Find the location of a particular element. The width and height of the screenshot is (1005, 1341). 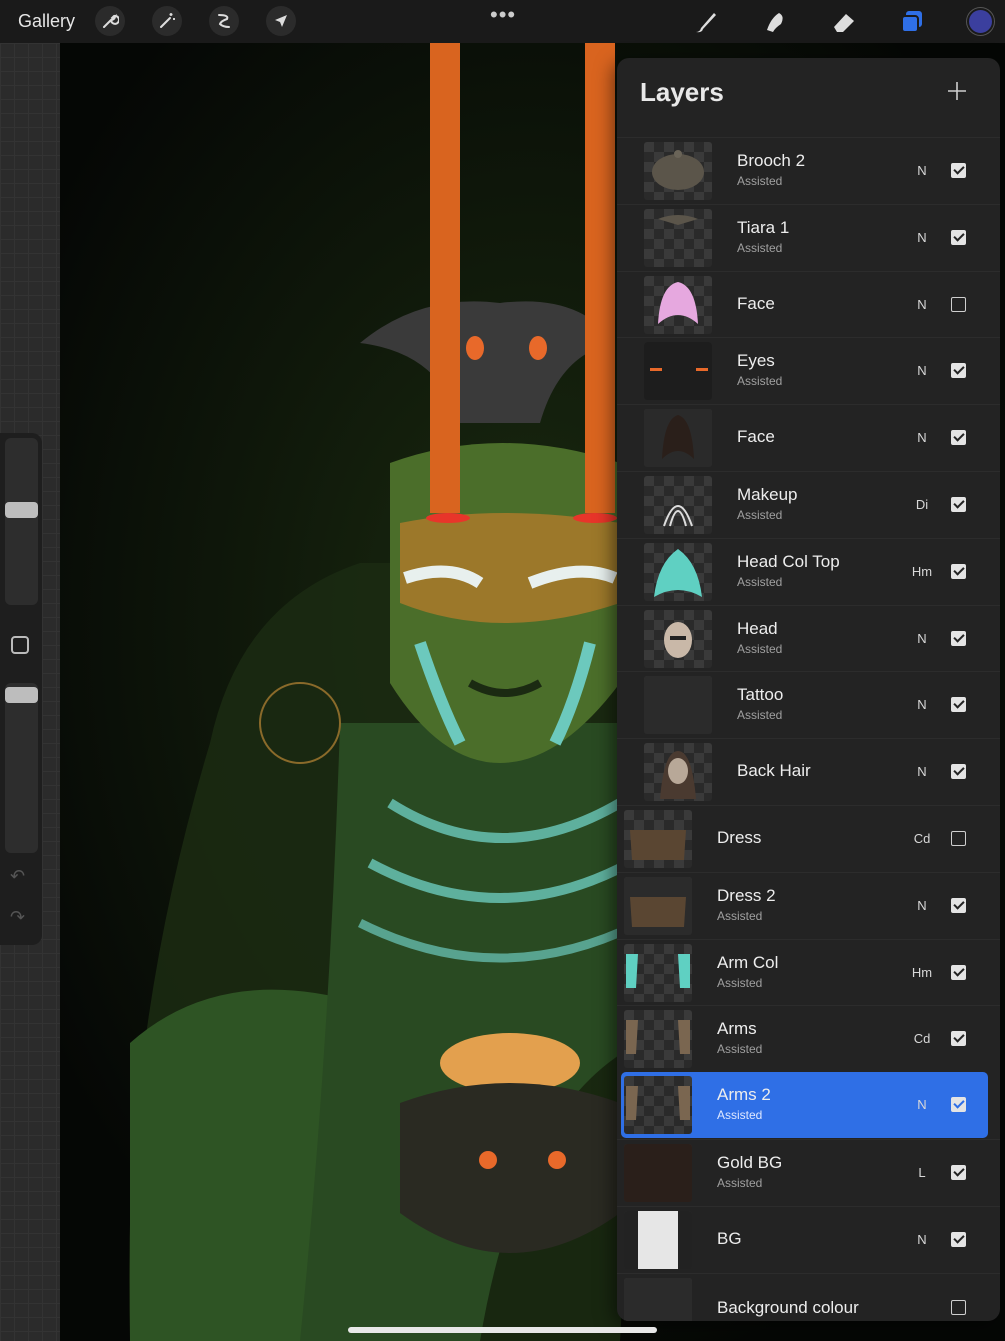

layer-row: Arm Col Assisted Hm is located at coordinates (808, 972).